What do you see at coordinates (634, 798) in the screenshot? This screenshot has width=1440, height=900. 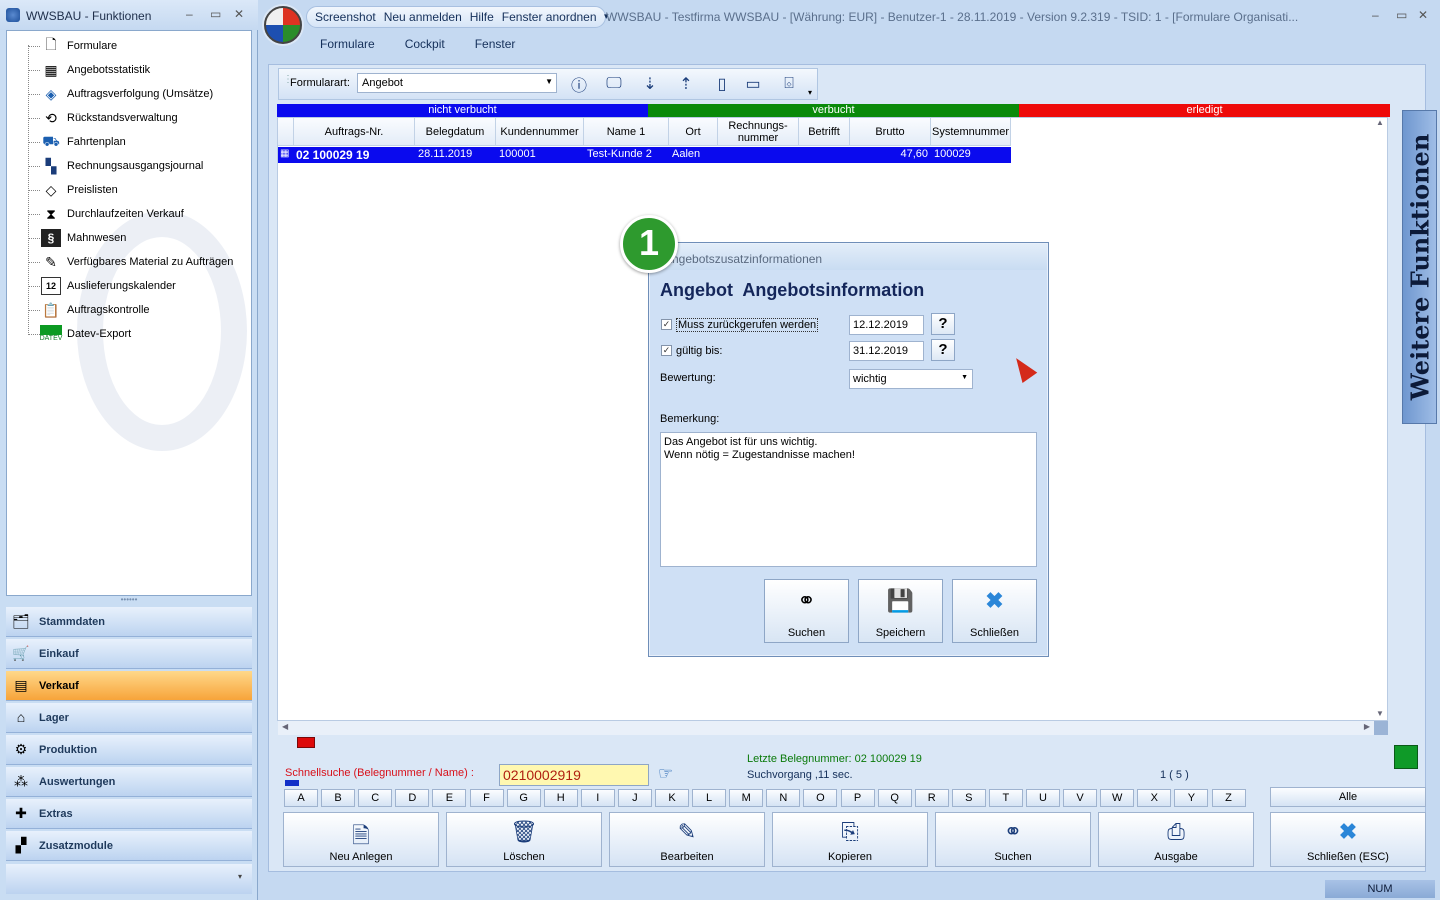 I see `letter-filter-j: J` at bounding box center [634, 798].